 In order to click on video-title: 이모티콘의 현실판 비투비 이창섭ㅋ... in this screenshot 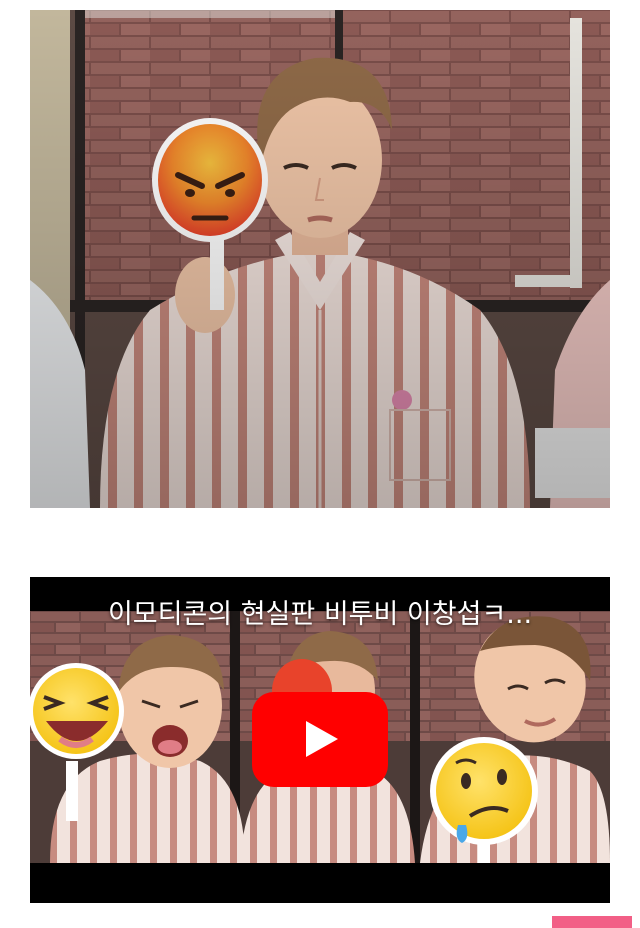, I will do `click(320, 615)`.